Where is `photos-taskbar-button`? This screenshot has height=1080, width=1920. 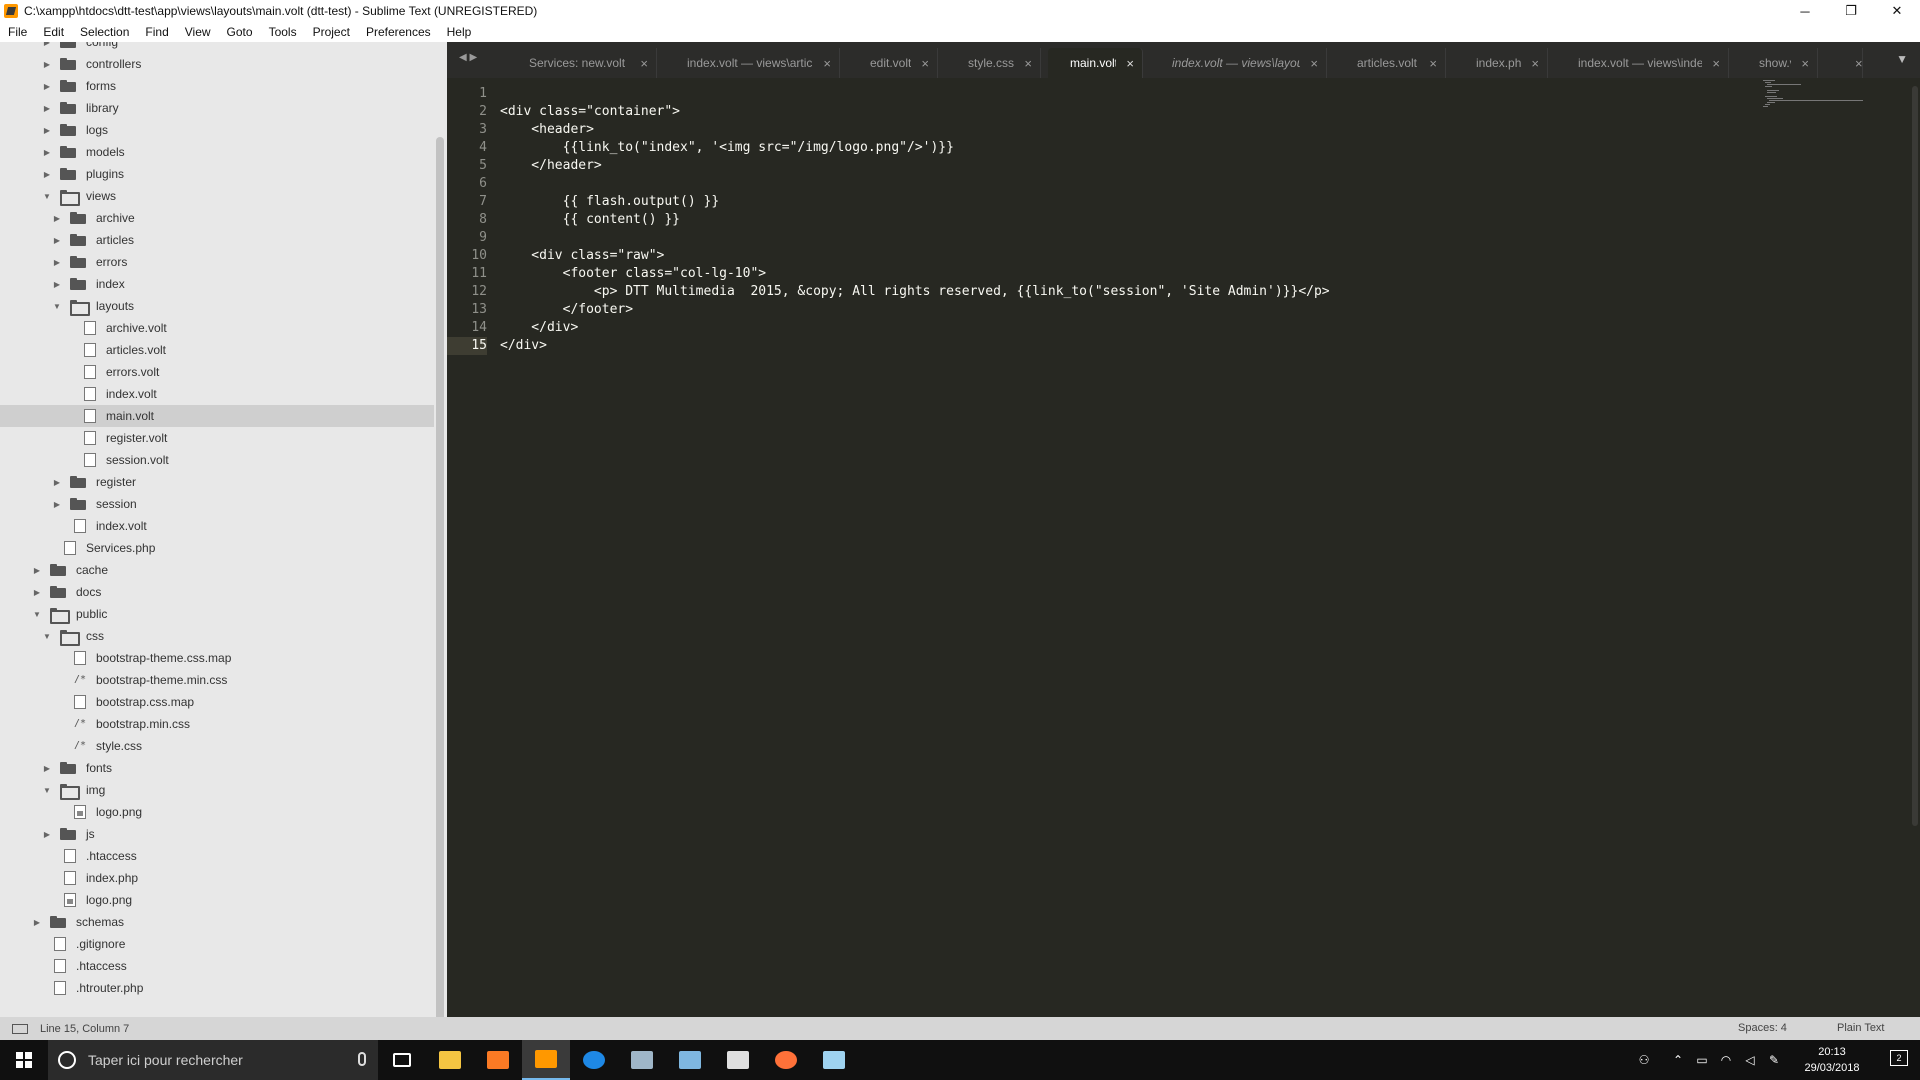
photos-taskbar-button is located at coordinates (738, 1060).